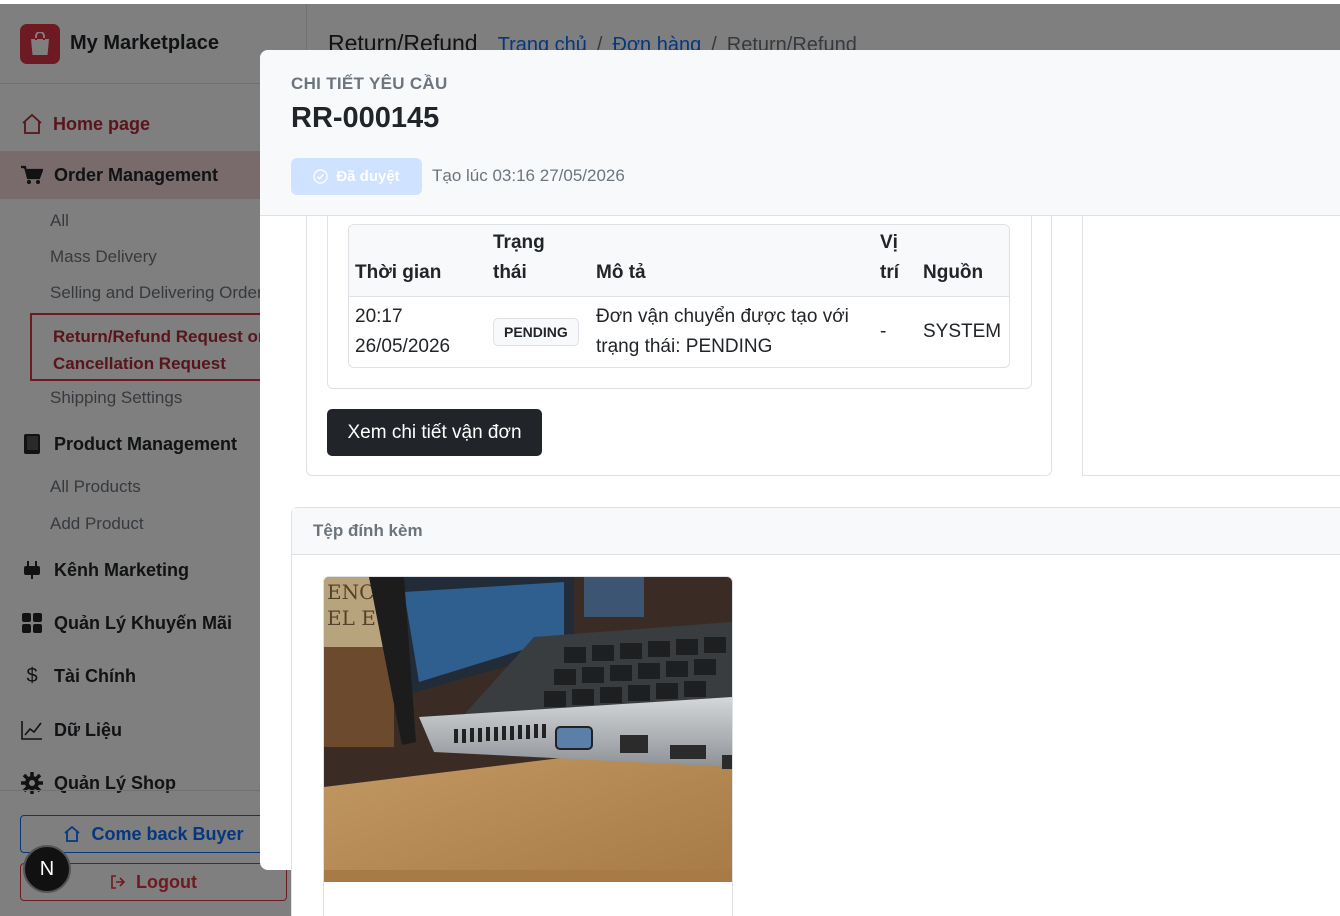 This screenshot has width=1340, height=916. What do you see at coordinates (519, 242) in the screenshot?
I see `col-status-line1: Trạng` at bounding box center [519, 242].